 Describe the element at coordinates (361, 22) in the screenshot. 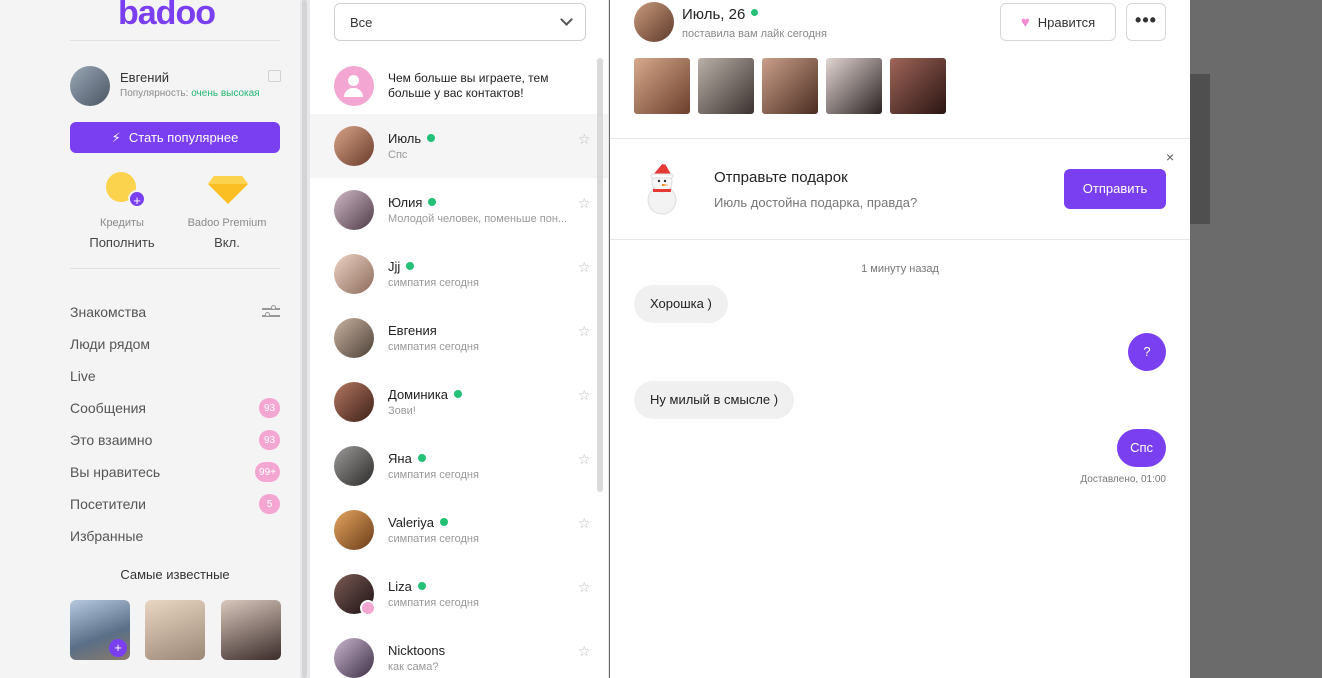

I see `filter-value: Все` at that location.